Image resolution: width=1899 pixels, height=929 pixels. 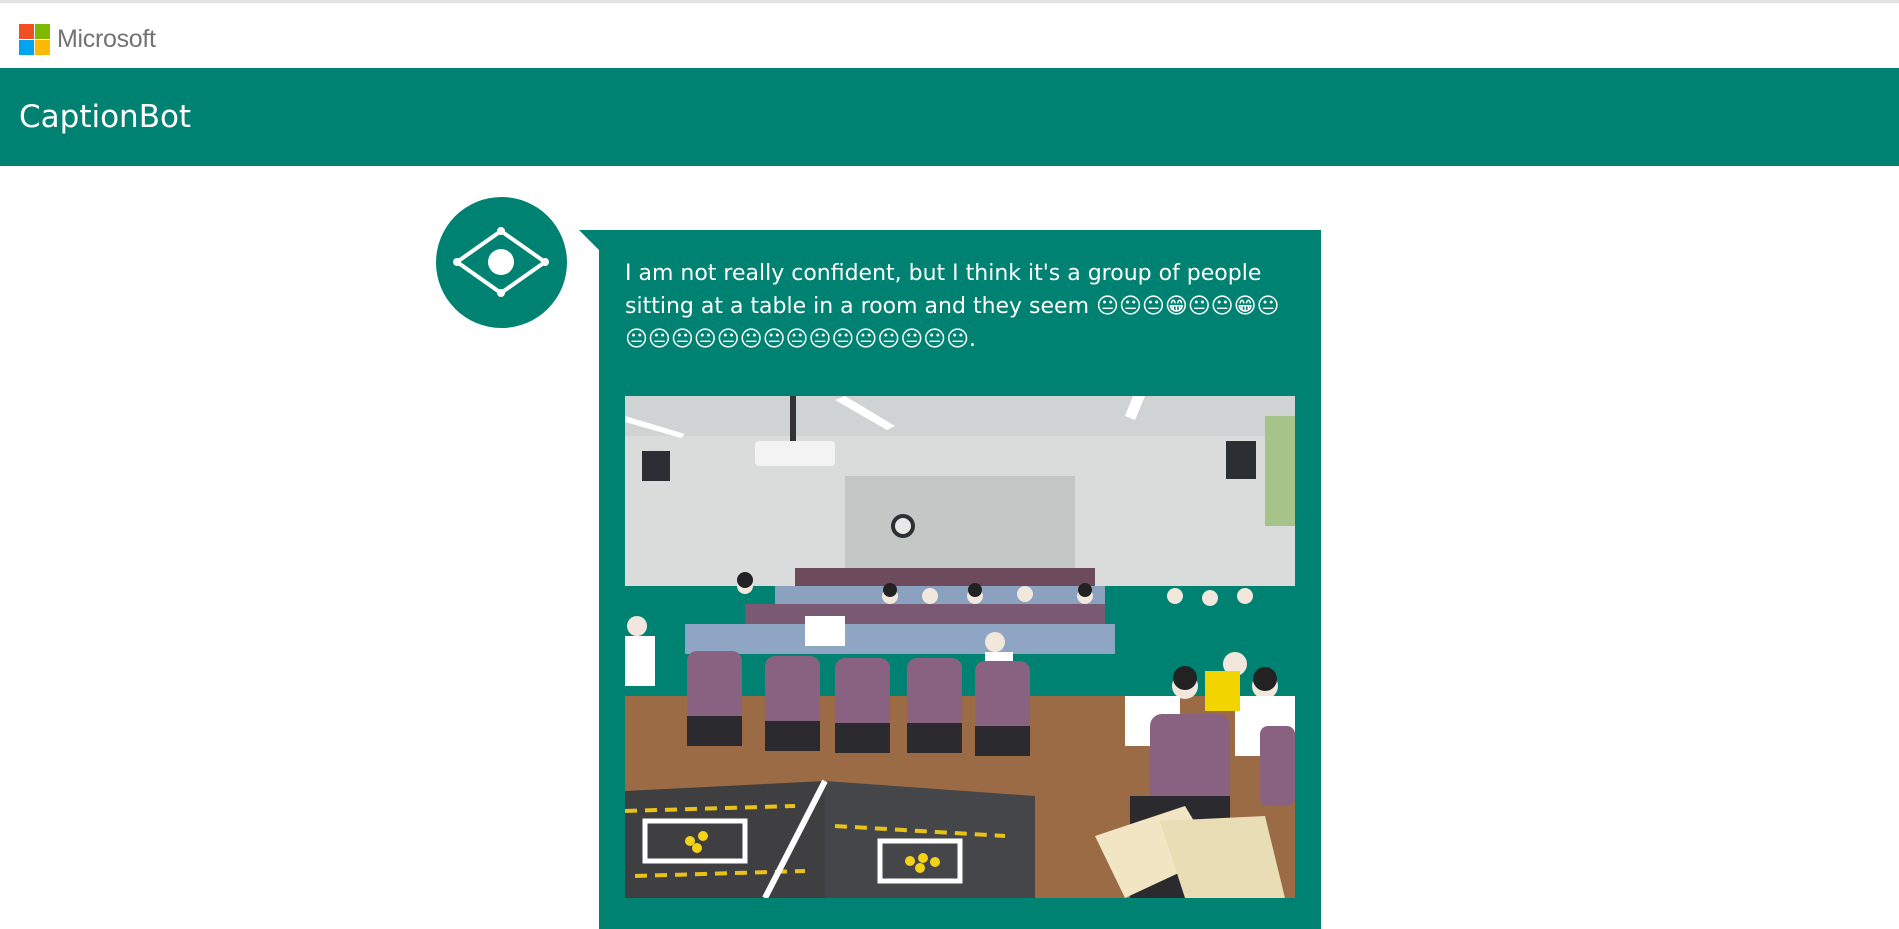 I want to click on app-title: CaptionBot, so click(x=105, y=117).